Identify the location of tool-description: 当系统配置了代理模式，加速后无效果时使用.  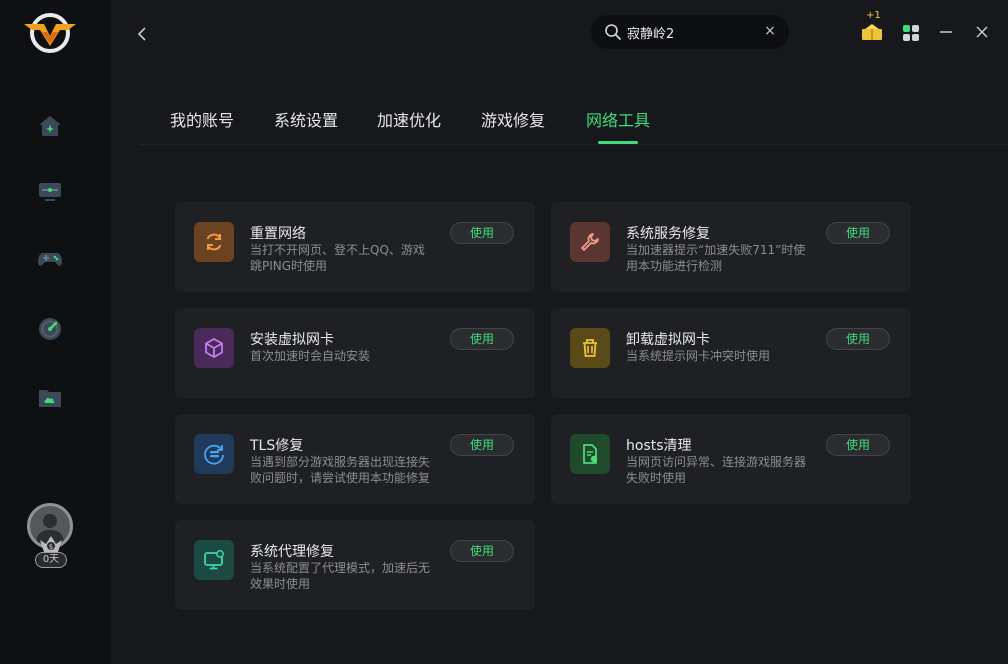
(340, 576).